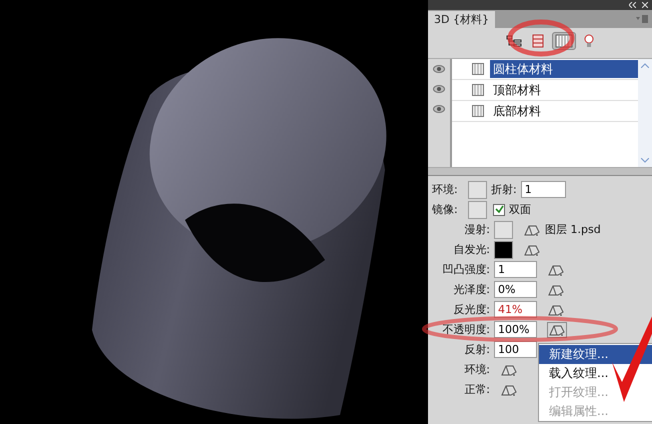  What do you see at coordinates (514, 41) in the screenshot?
I see `scene-icon` at bounding box center [514, 41].